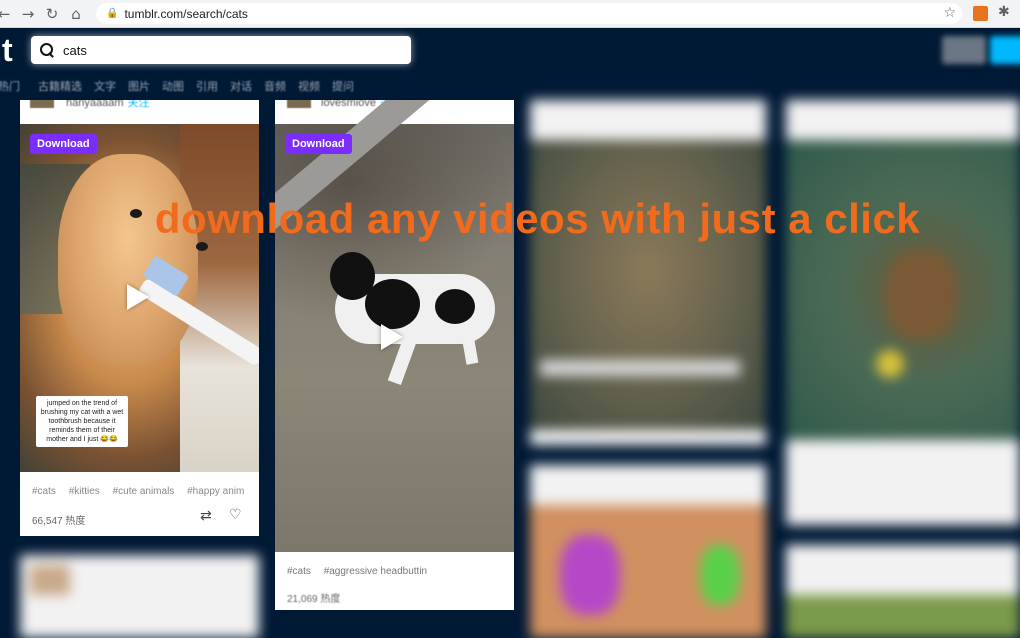 The image size is (1020, 638). Describe the element at coordinates (139, 104) in the screenshot. I see `follow-link: 关注` at that location.